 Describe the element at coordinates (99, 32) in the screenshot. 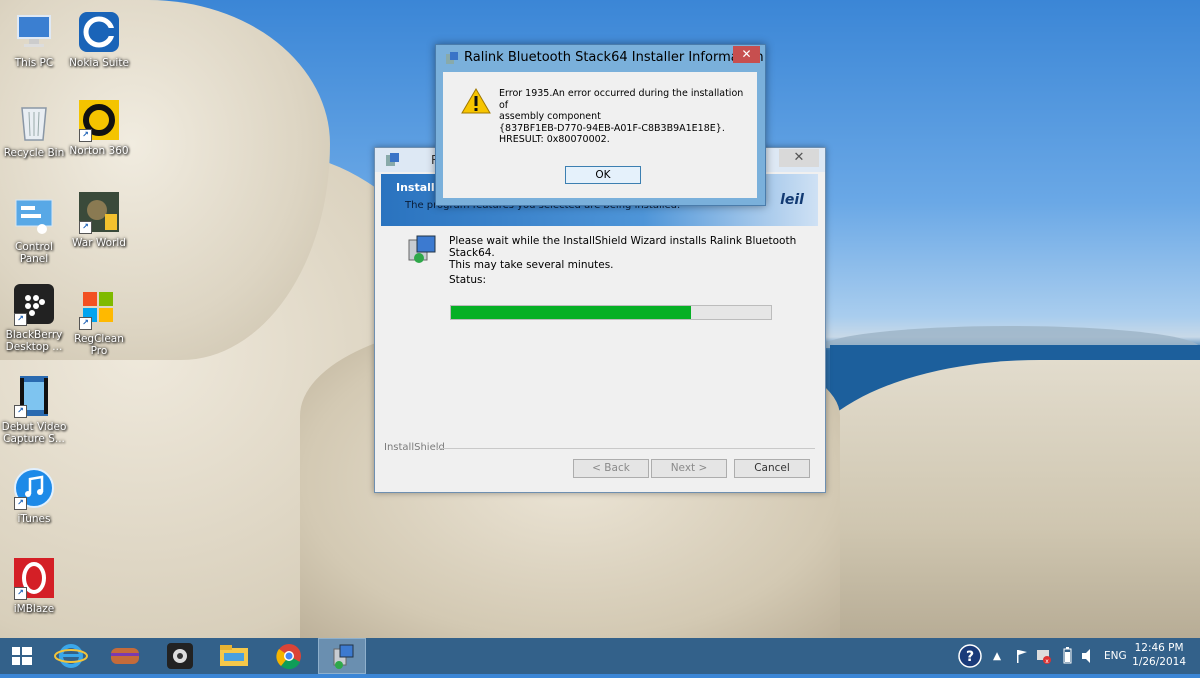

I see `nokia-suite-icon` at that location.